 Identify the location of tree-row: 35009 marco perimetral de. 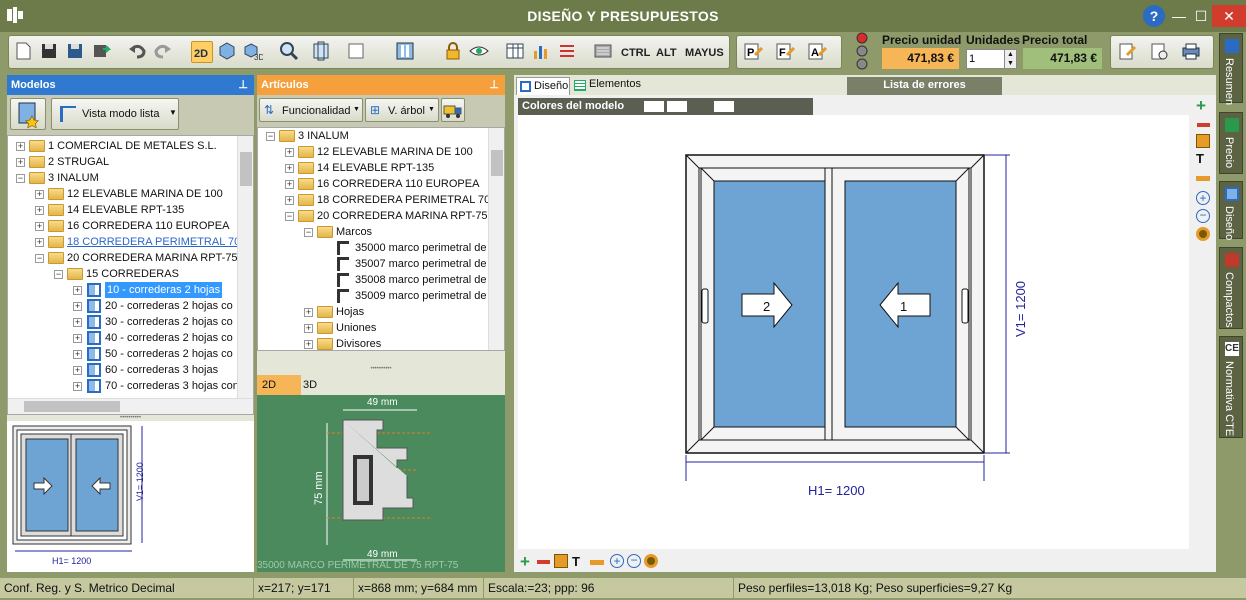
(374, 296).